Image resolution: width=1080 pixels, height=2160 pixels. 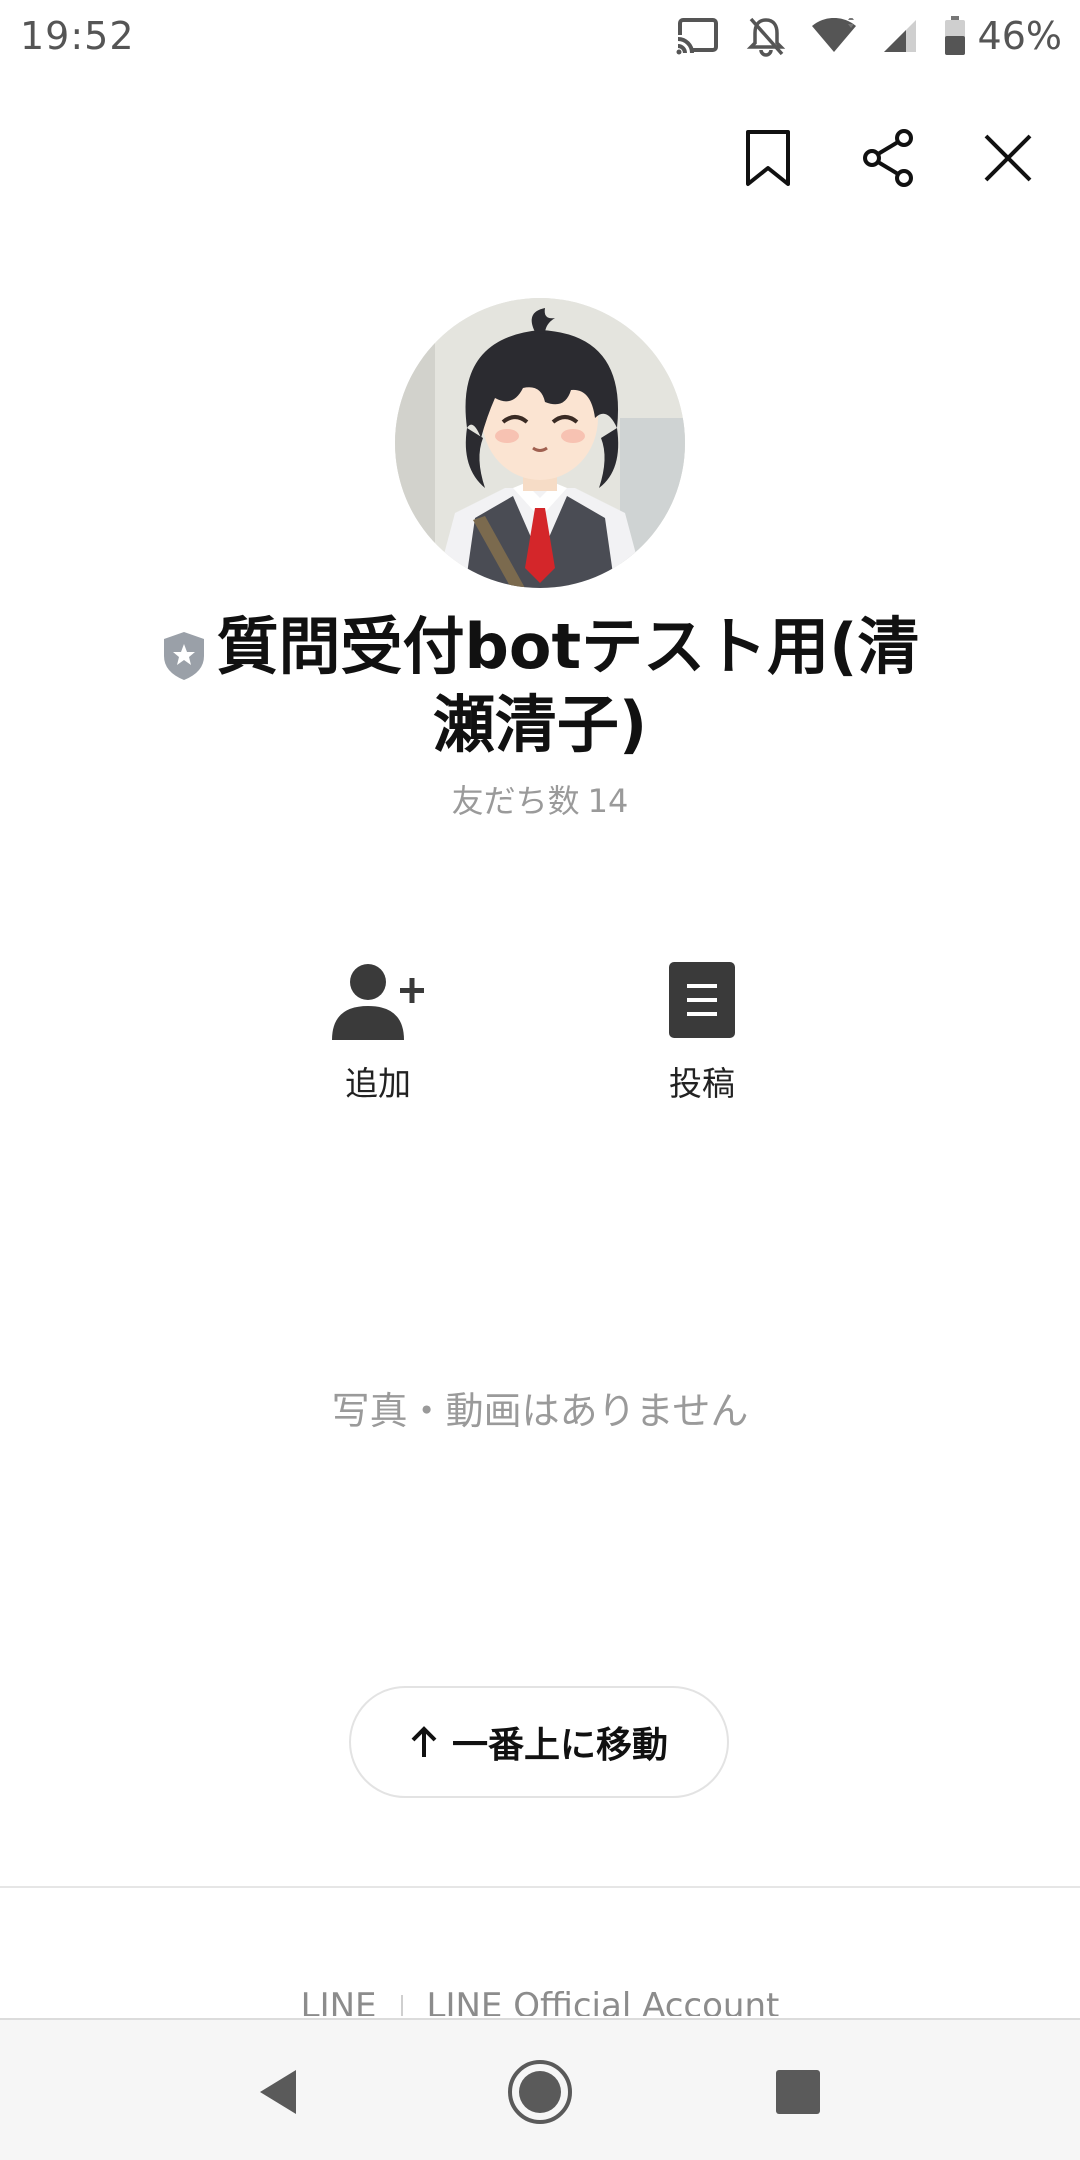 What do you see at coordinates (765, 37) in the screenshot?
I see `notifications-off-icon` at bounding box center [765, 37].